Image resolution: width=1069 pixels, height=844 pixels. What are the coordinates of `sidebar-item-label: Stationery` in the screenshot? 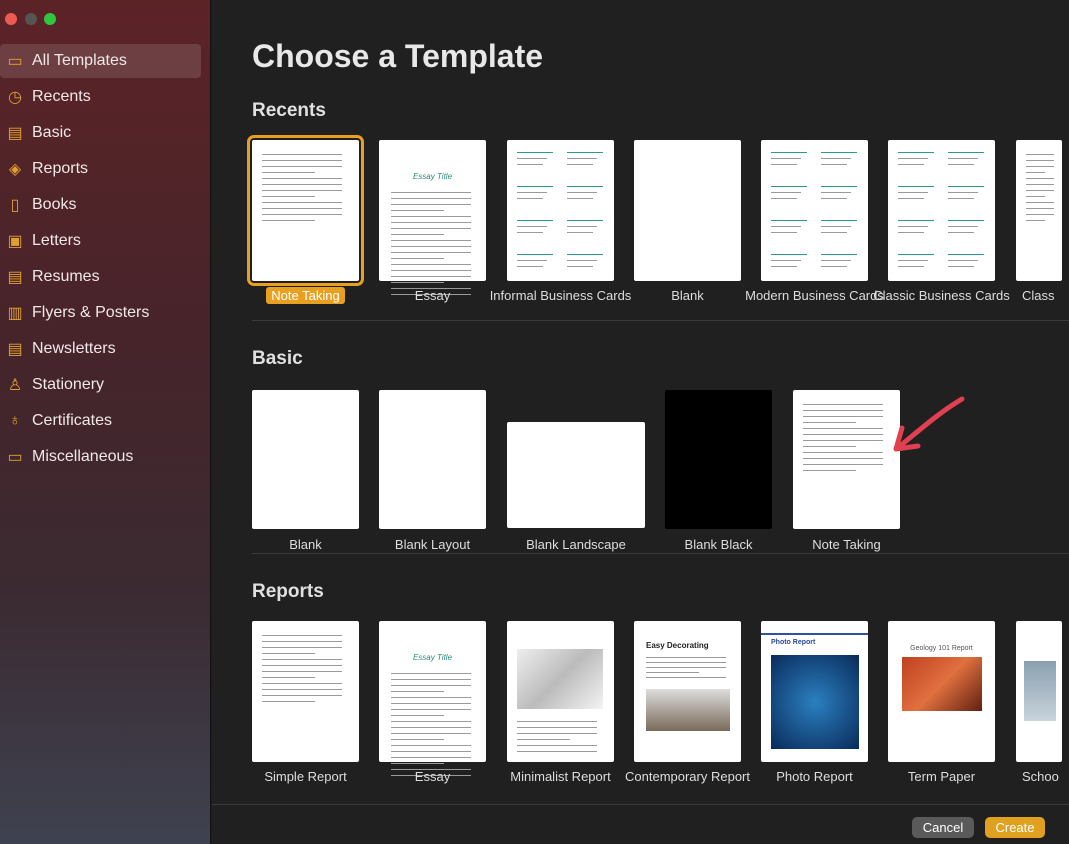 It's located at (68, 384).